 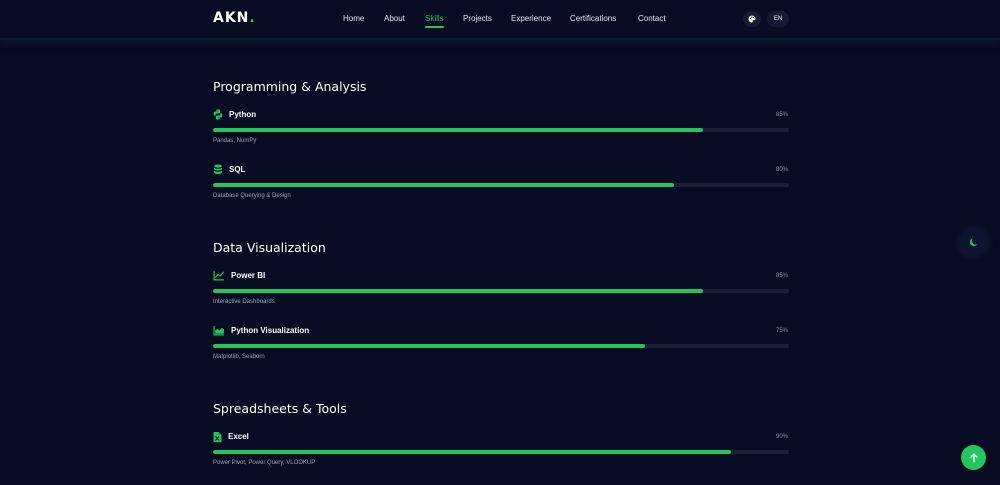 I want to click on progress-fill-power-bi, so click(x=458, y=291).